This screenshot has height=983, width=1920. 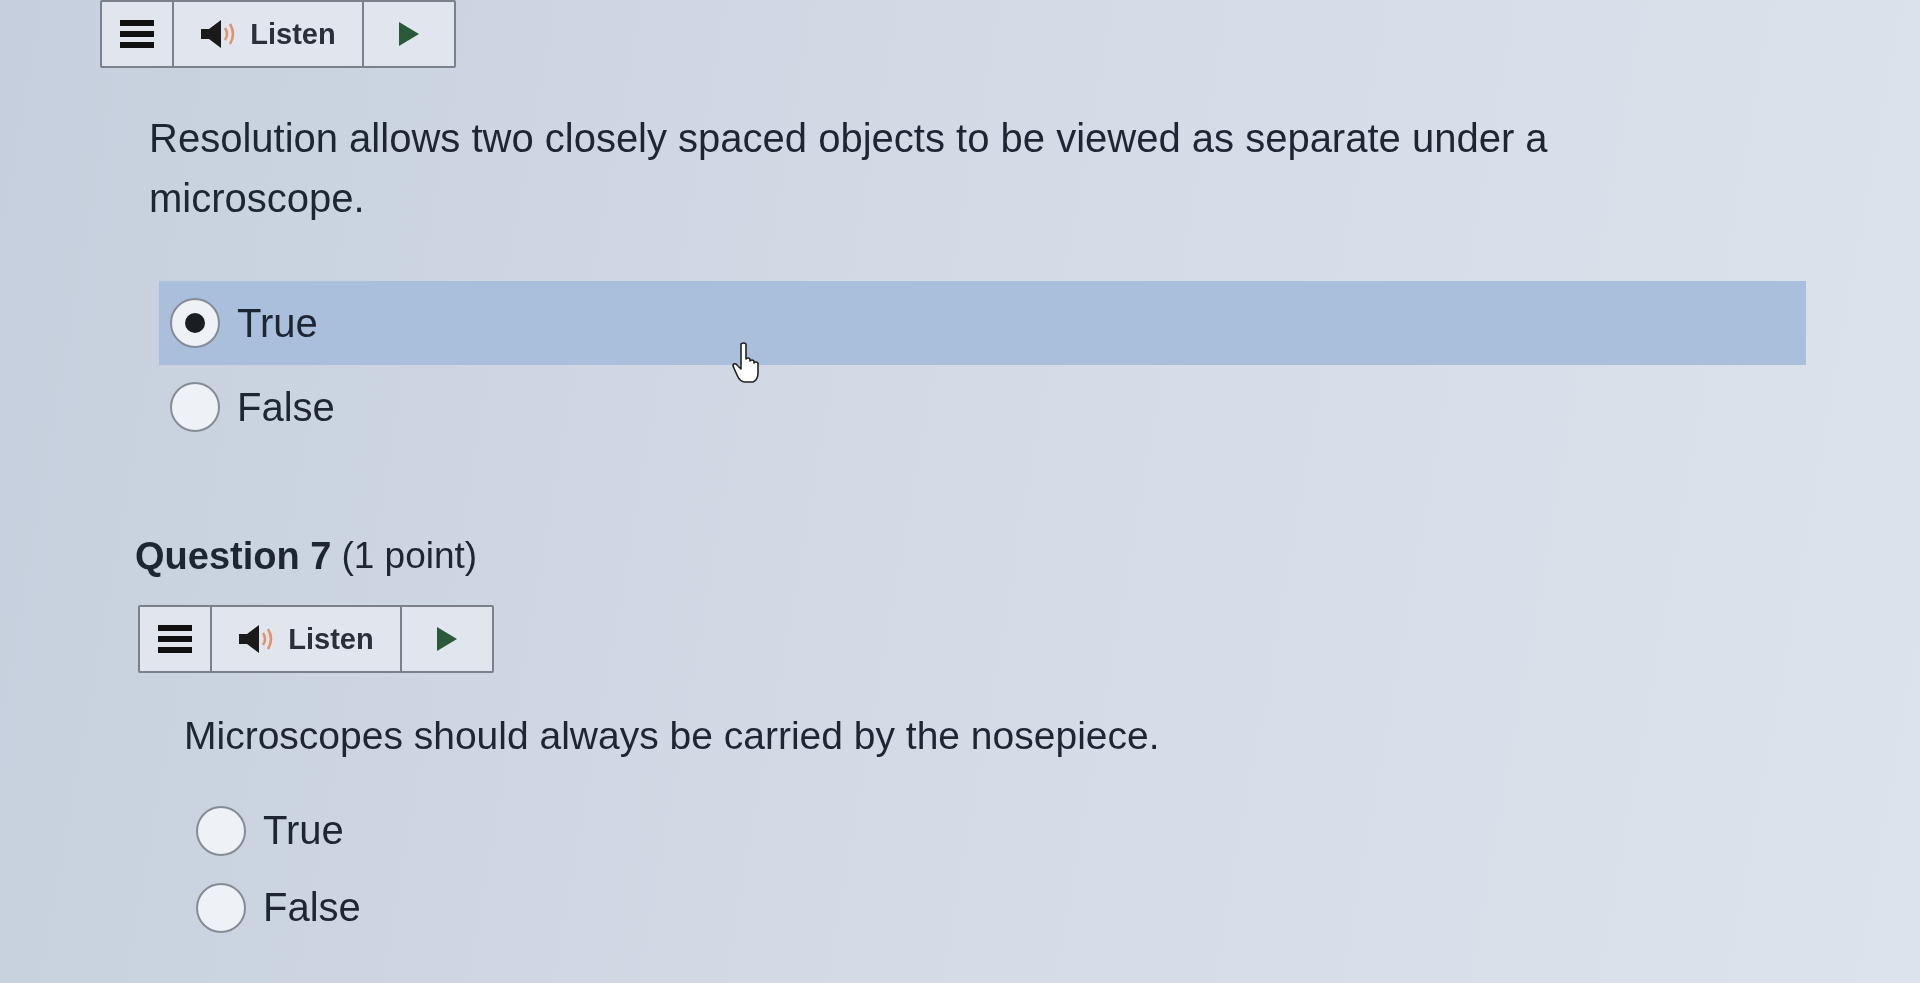 I want to click on hand-cursor-icon, so click(x=747, y=363).